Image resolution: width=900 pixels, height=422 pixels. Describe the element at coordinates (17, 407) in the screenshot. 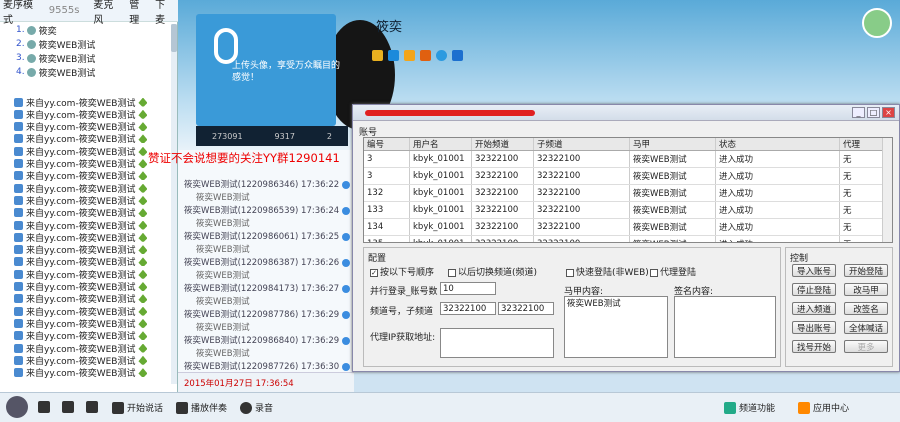

I see `self-avatar` at that location.